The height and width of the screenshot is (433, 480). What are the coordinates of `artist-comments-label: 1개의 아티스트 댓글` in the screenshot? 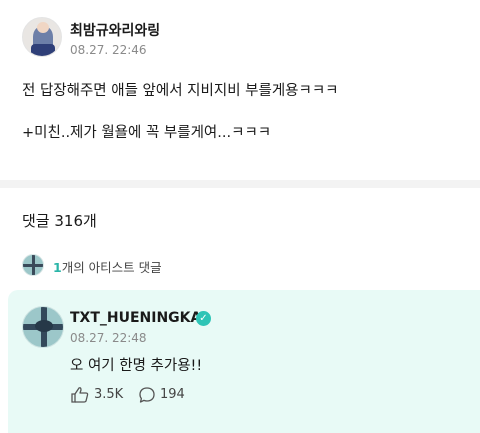 It's located at (107, 266).